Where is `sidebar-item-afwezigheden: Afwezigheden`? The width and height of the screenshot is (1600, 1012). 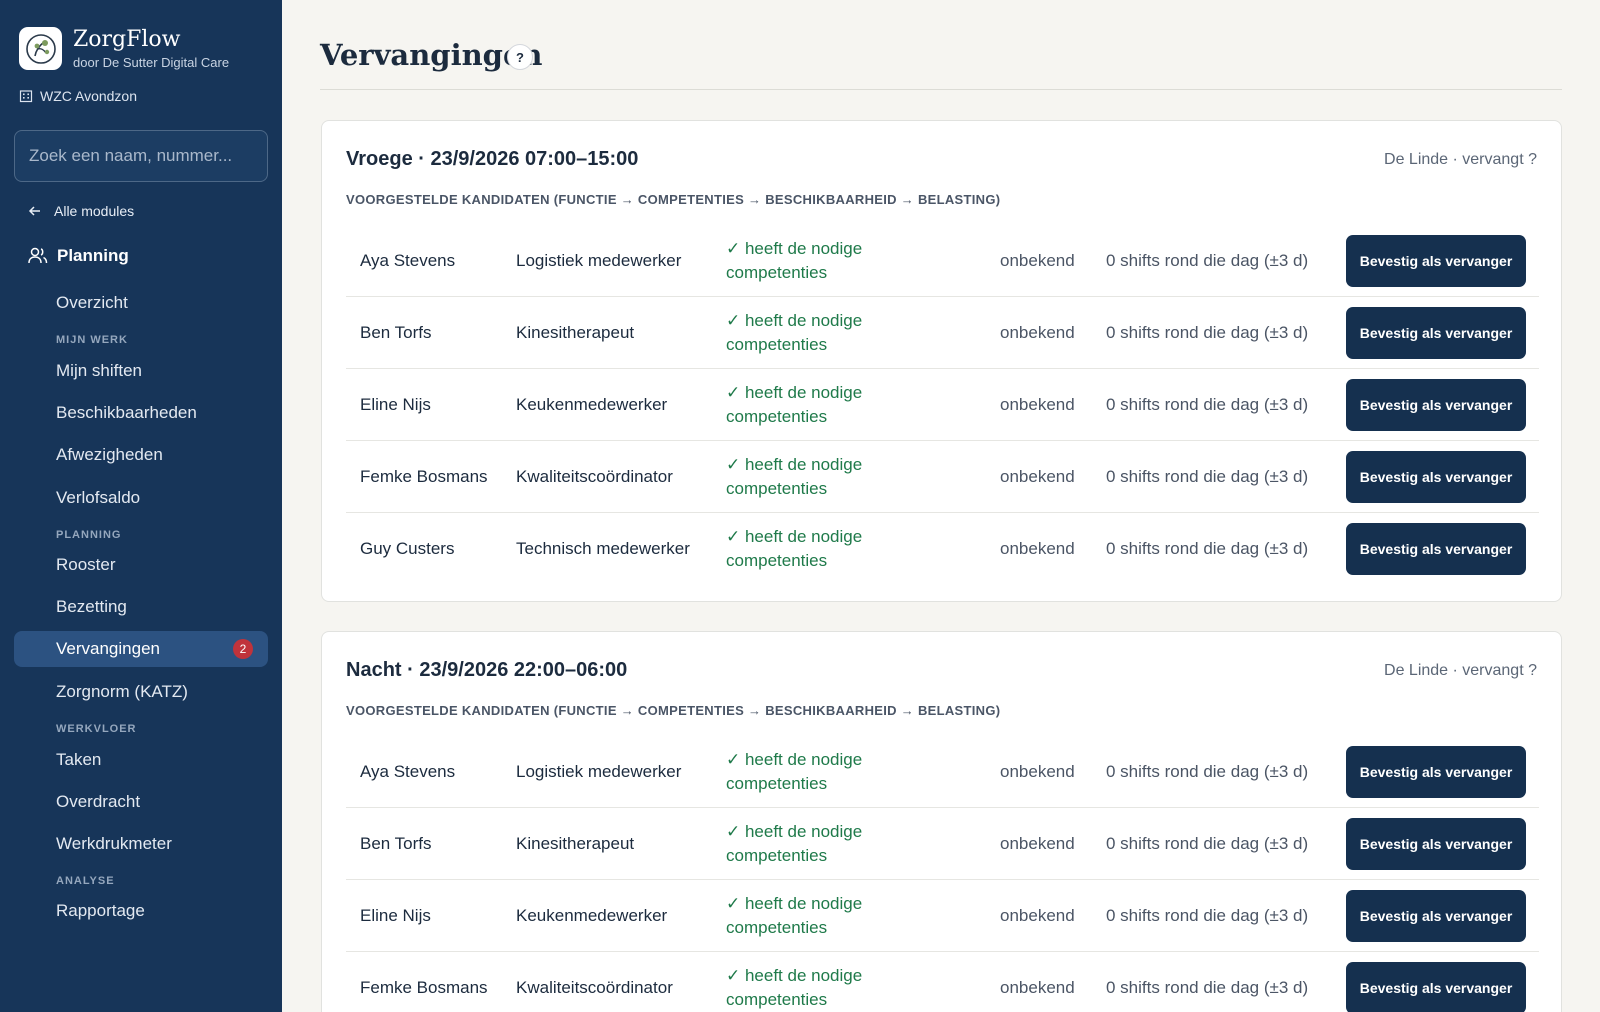 sidebar-item-afwezigheden: Afwezigheden is located at coordinates (141, 455).